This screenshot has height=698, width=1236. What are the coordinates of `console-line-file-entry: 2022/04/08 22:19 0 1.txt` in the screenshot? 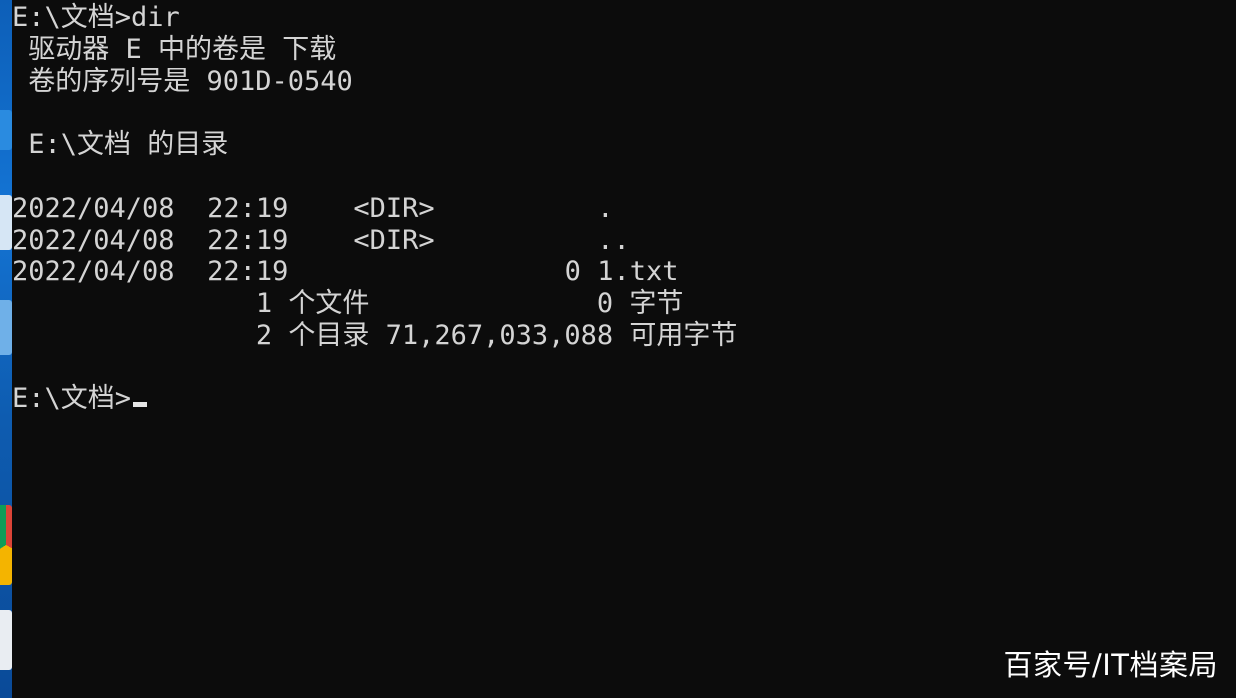 It's located at (345, 271).